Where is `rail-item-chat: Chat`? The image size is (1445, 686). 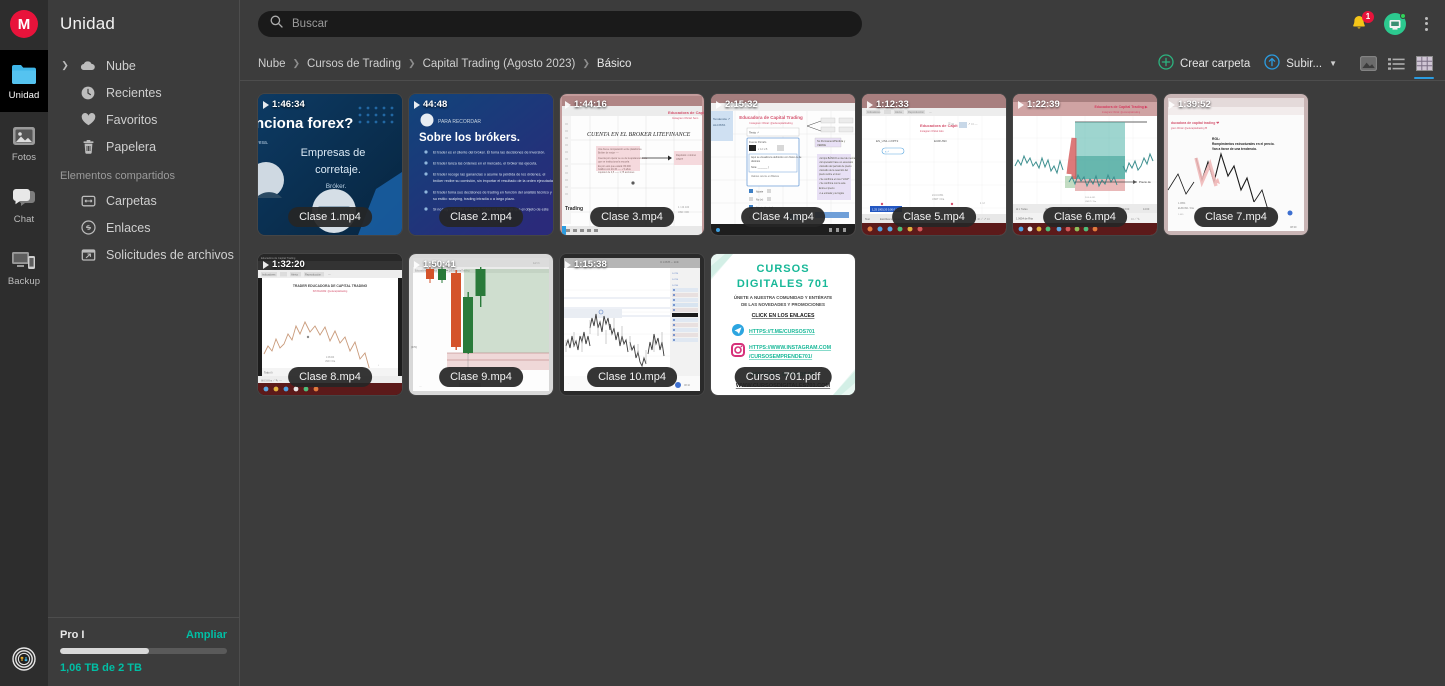 rail-item-chat: Chat is located at coordinates (24, 205).